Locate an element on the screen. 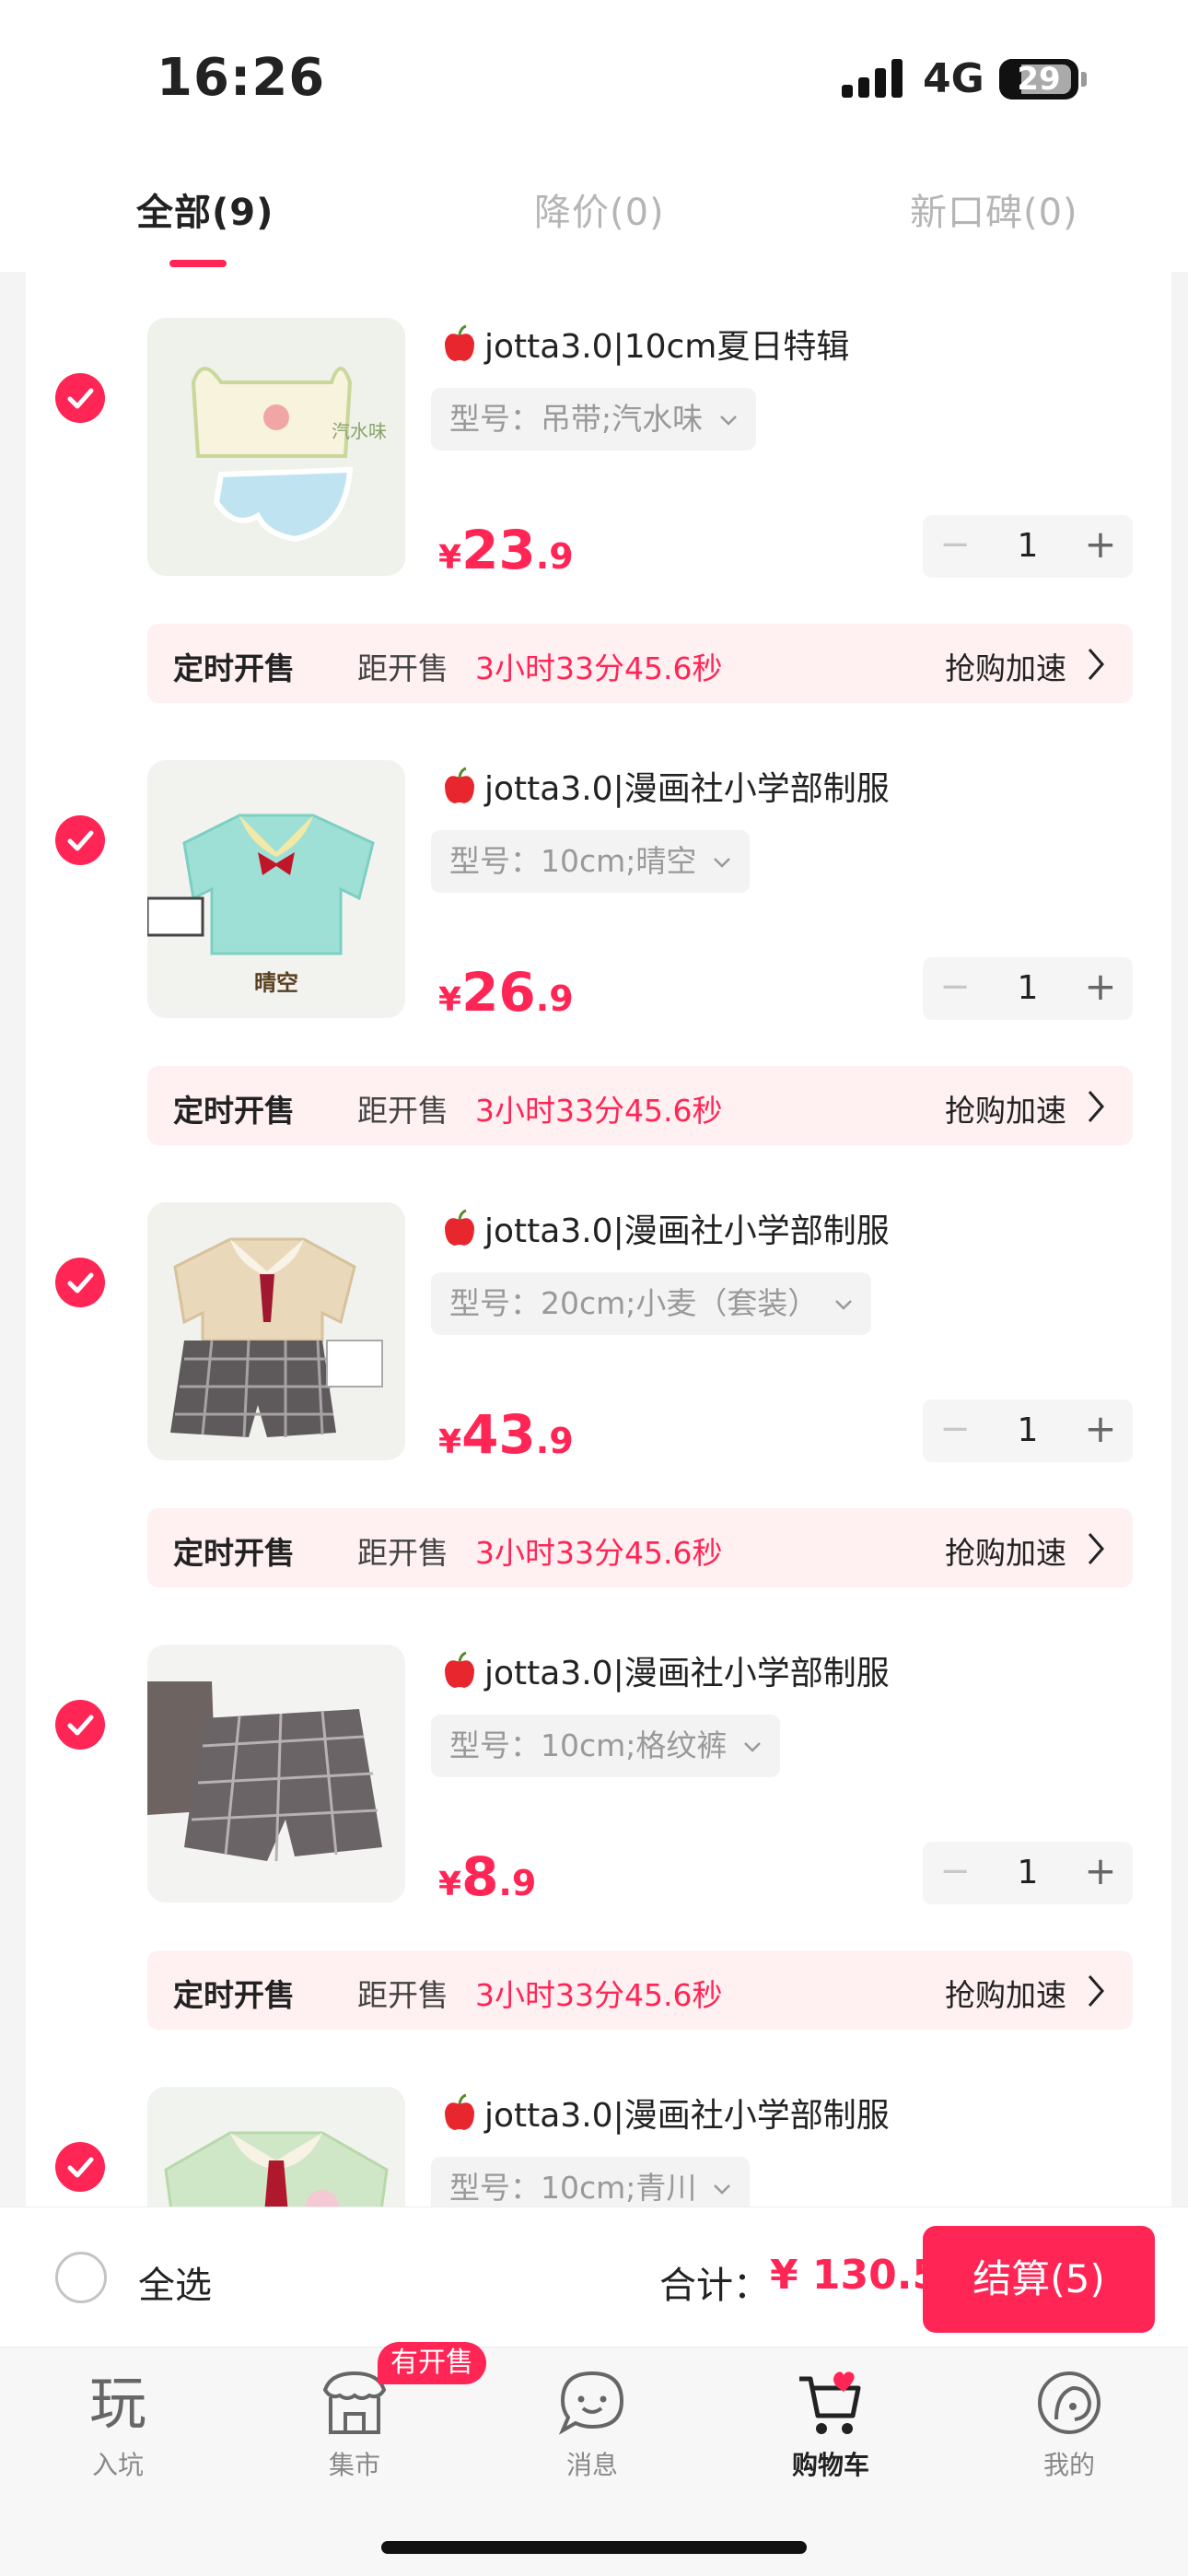  nav-item-messages: 消息 is located at coordinates (592, 2424).